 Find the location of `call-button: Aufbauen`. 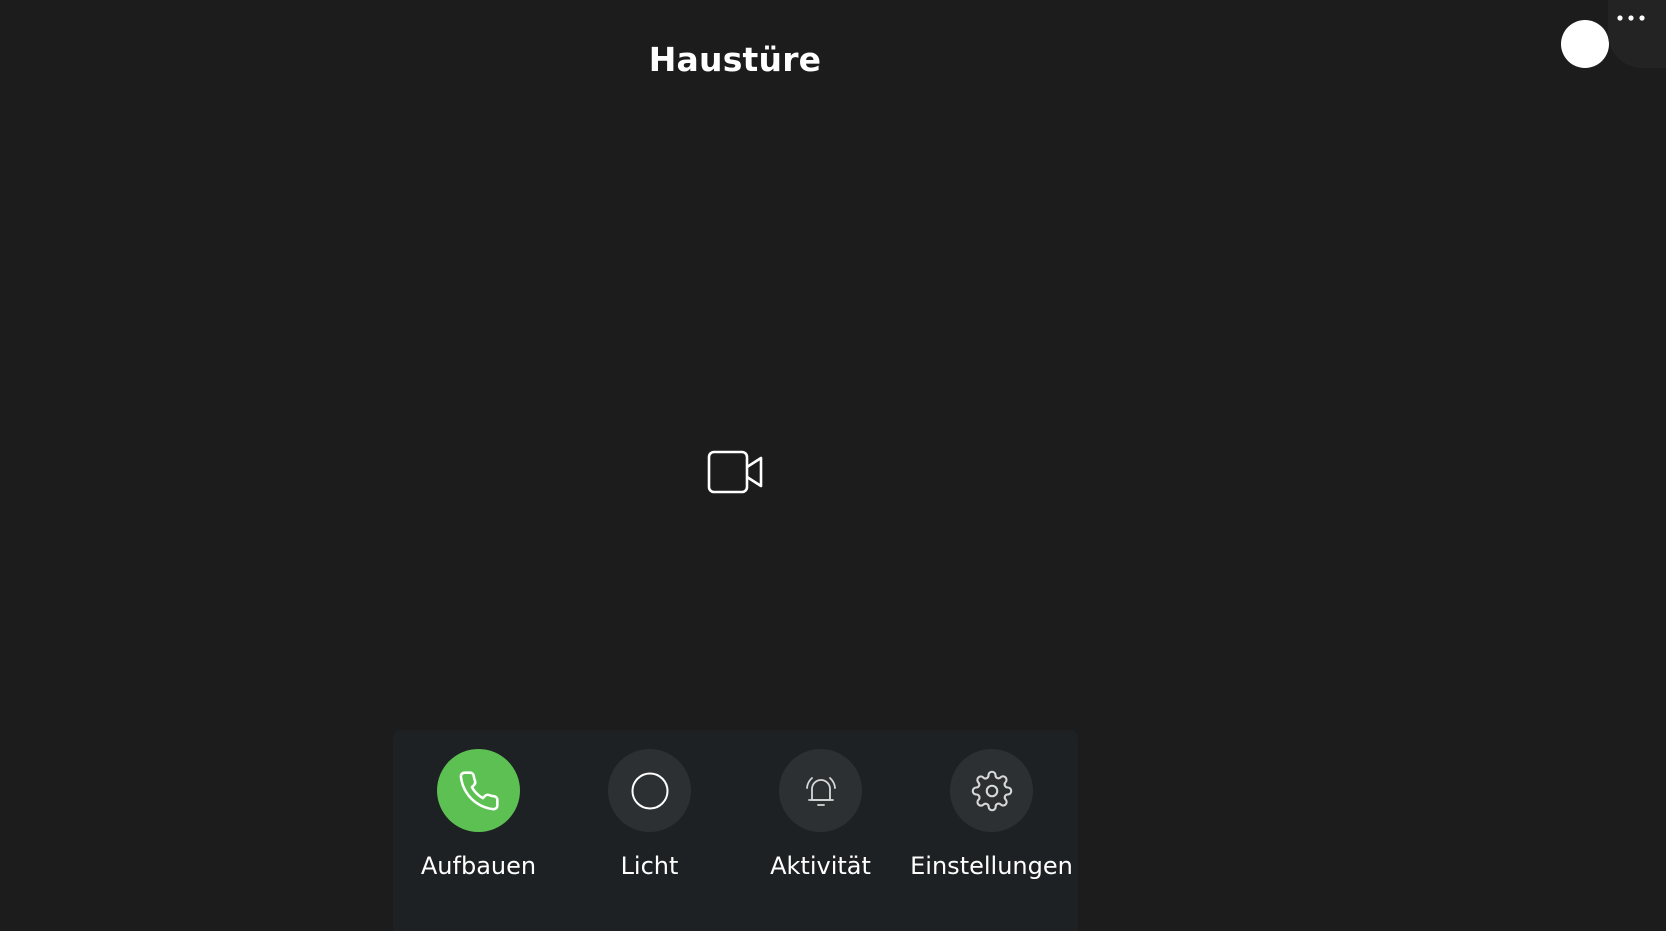

call-button: Aufbauen is located at coordinates (478, 829).